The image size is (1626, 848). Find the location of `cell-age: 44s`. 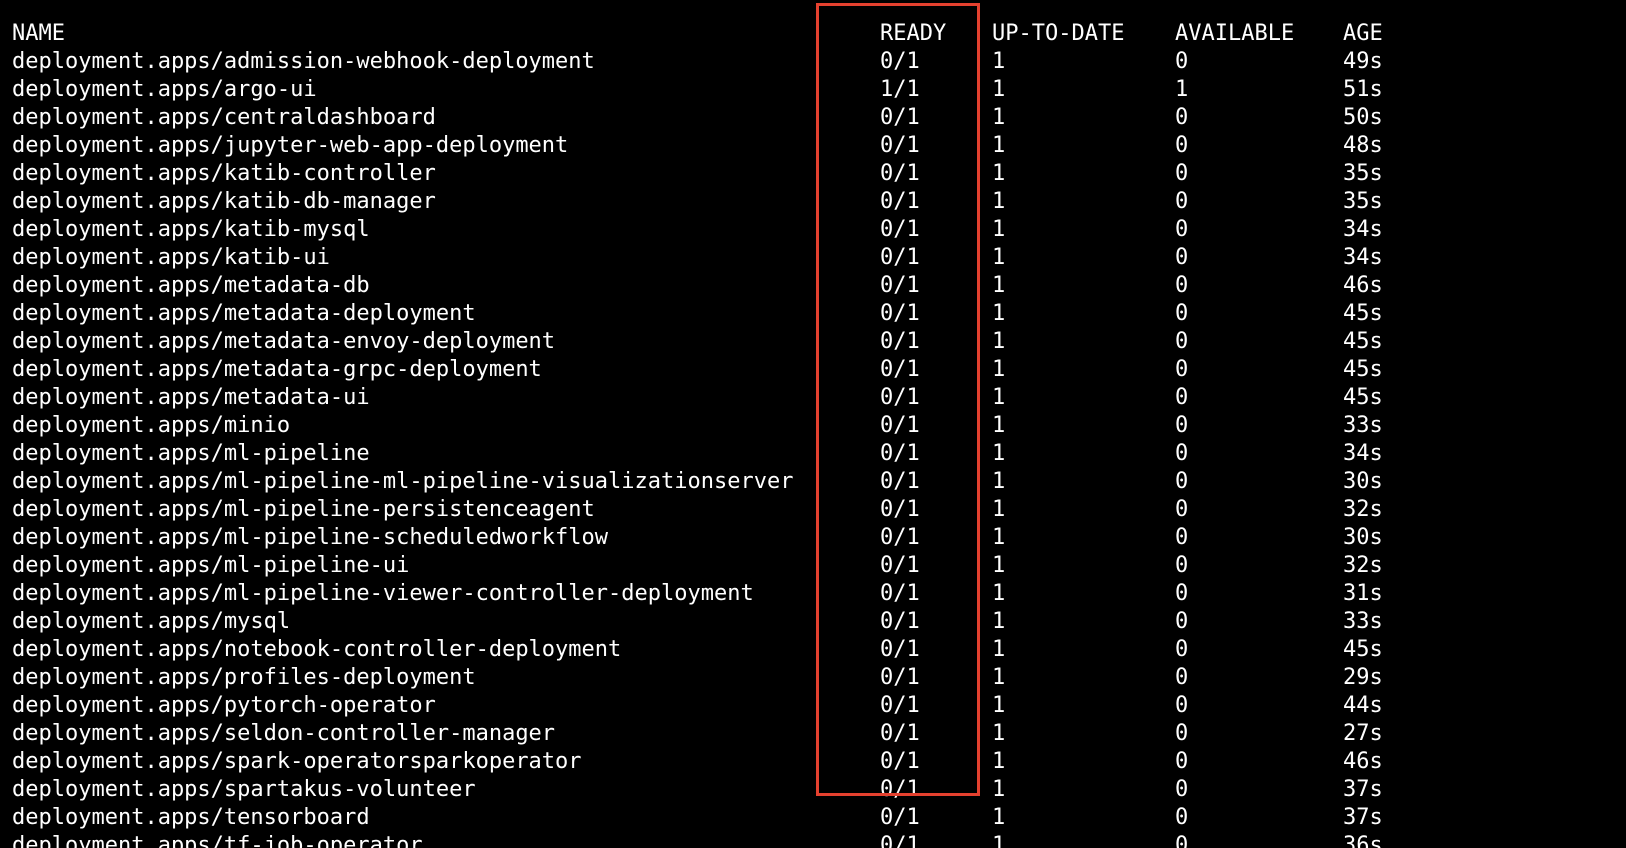

cell-age: 44s is located at coordinates (1363, 705).